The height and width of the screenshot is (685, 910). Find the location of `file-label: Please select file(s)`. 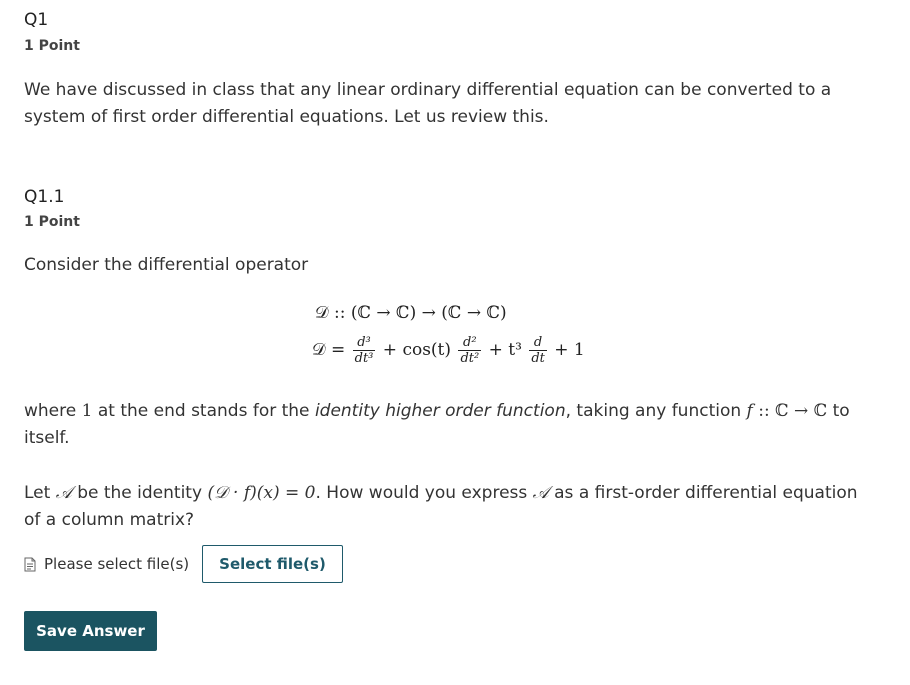

file-label: Please select file(s) is located at coordinates (106, 564).